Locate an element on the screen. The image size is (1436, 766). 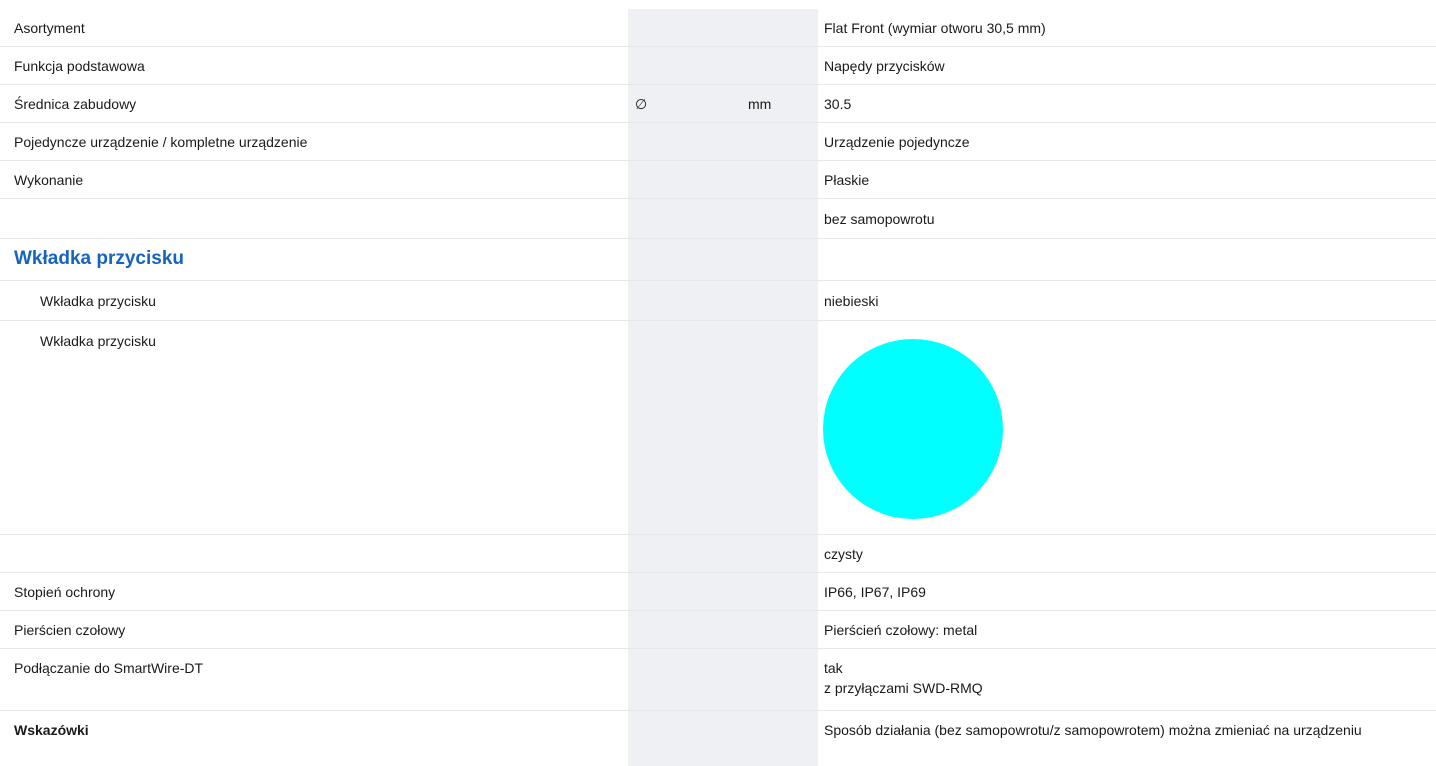
row-label: Funkcja podstawowa is located at coordinates (79, 66).